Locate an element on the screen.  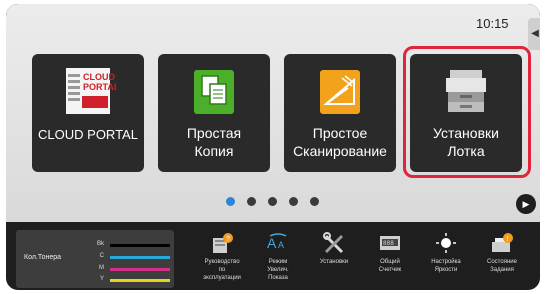
job-status-button: ! Состояние Задания is located at coordinates (502, 257).